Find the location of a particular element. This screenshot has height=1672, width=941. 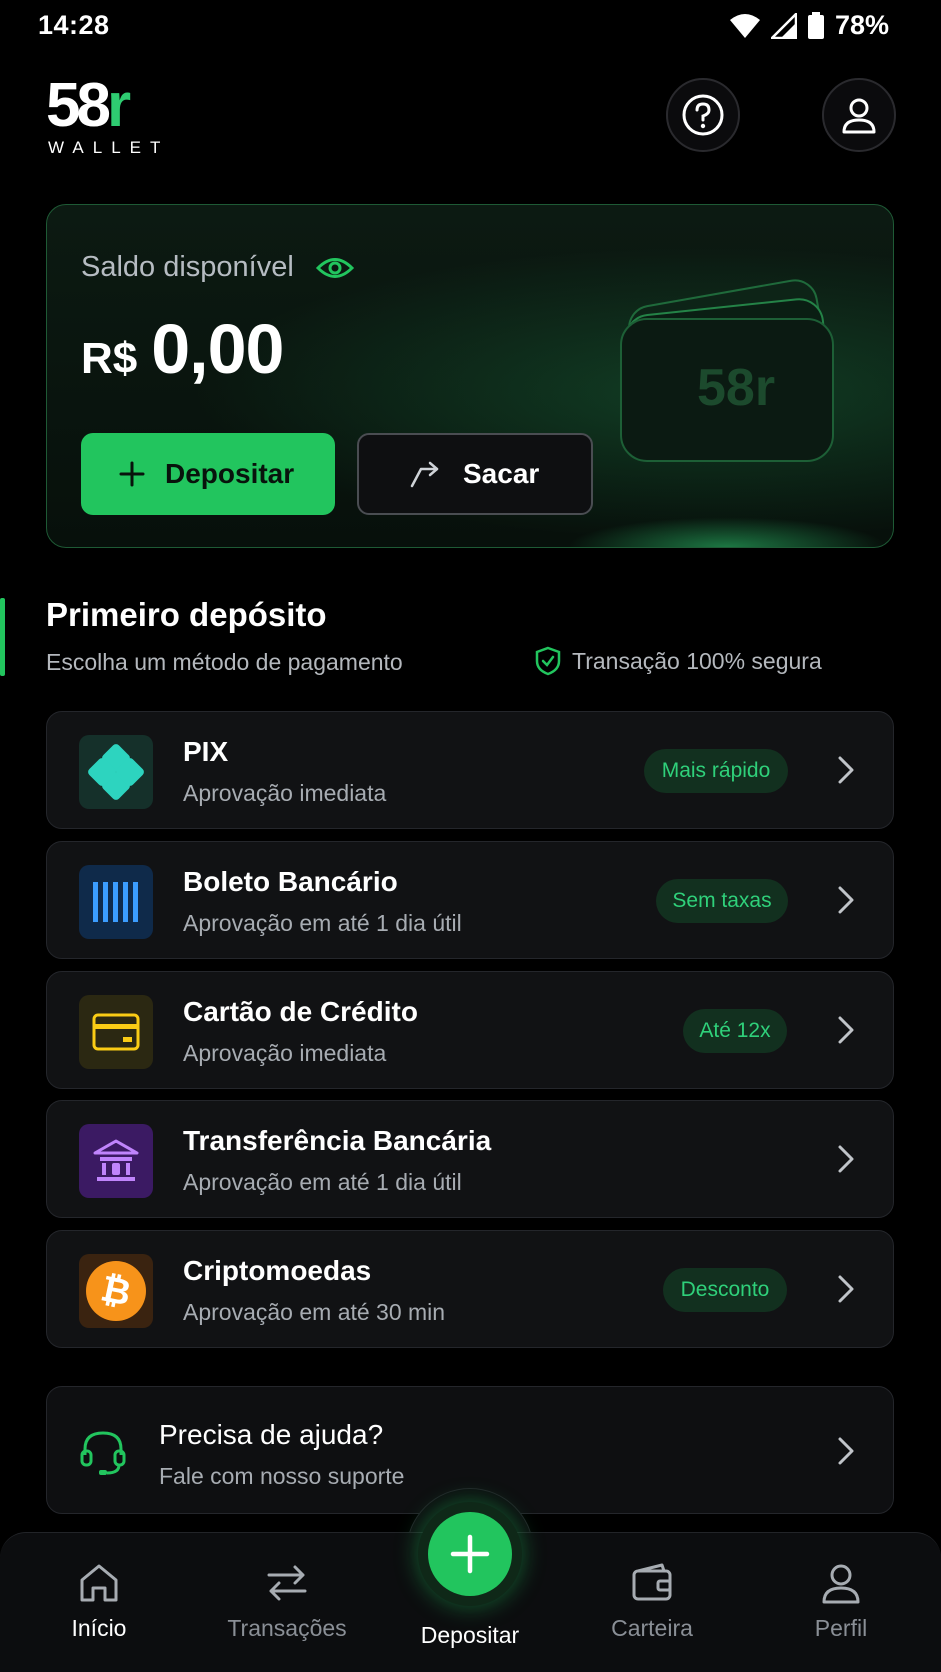

logo-accent: r is located at coordinates (118, 105).